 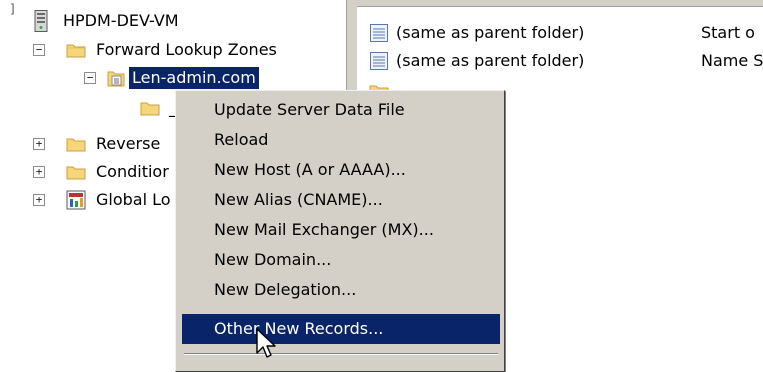 I want to click on tree-item-reverse-zones: Reverse, so click(x=114, y=144).